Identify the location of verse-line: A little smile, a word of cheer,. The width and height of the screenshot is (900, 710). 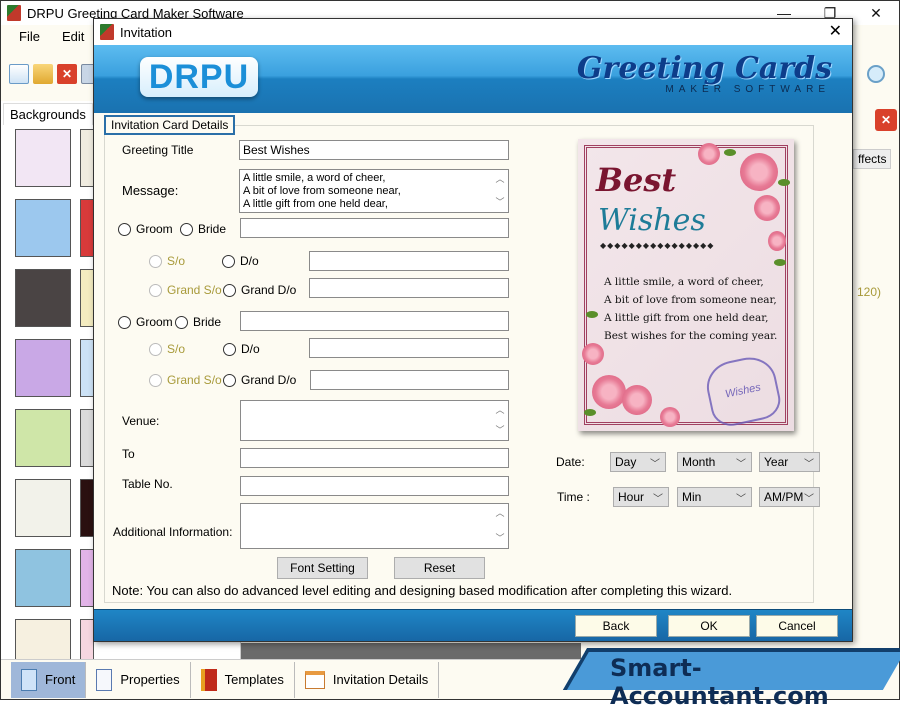
(684, 282).